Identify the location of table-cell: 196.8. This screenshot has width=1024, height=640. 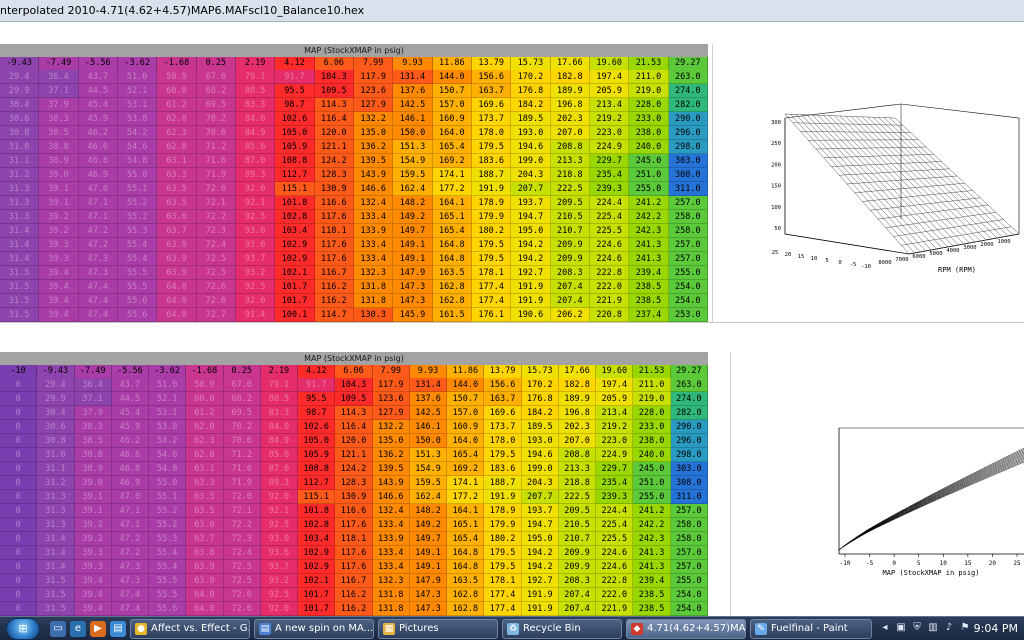
(570, 105).